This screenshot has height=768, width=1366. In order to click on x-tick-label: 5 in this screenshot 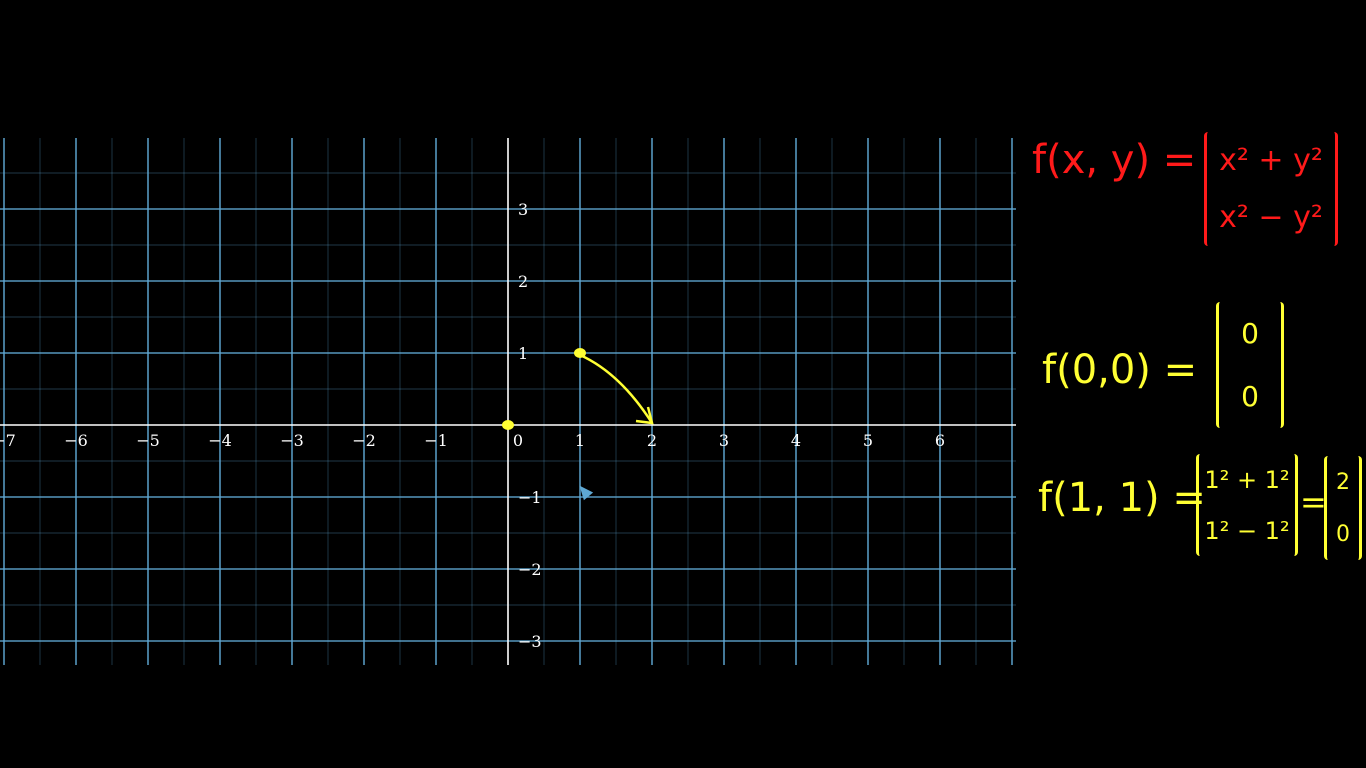, I will do `click(868, 440)`.